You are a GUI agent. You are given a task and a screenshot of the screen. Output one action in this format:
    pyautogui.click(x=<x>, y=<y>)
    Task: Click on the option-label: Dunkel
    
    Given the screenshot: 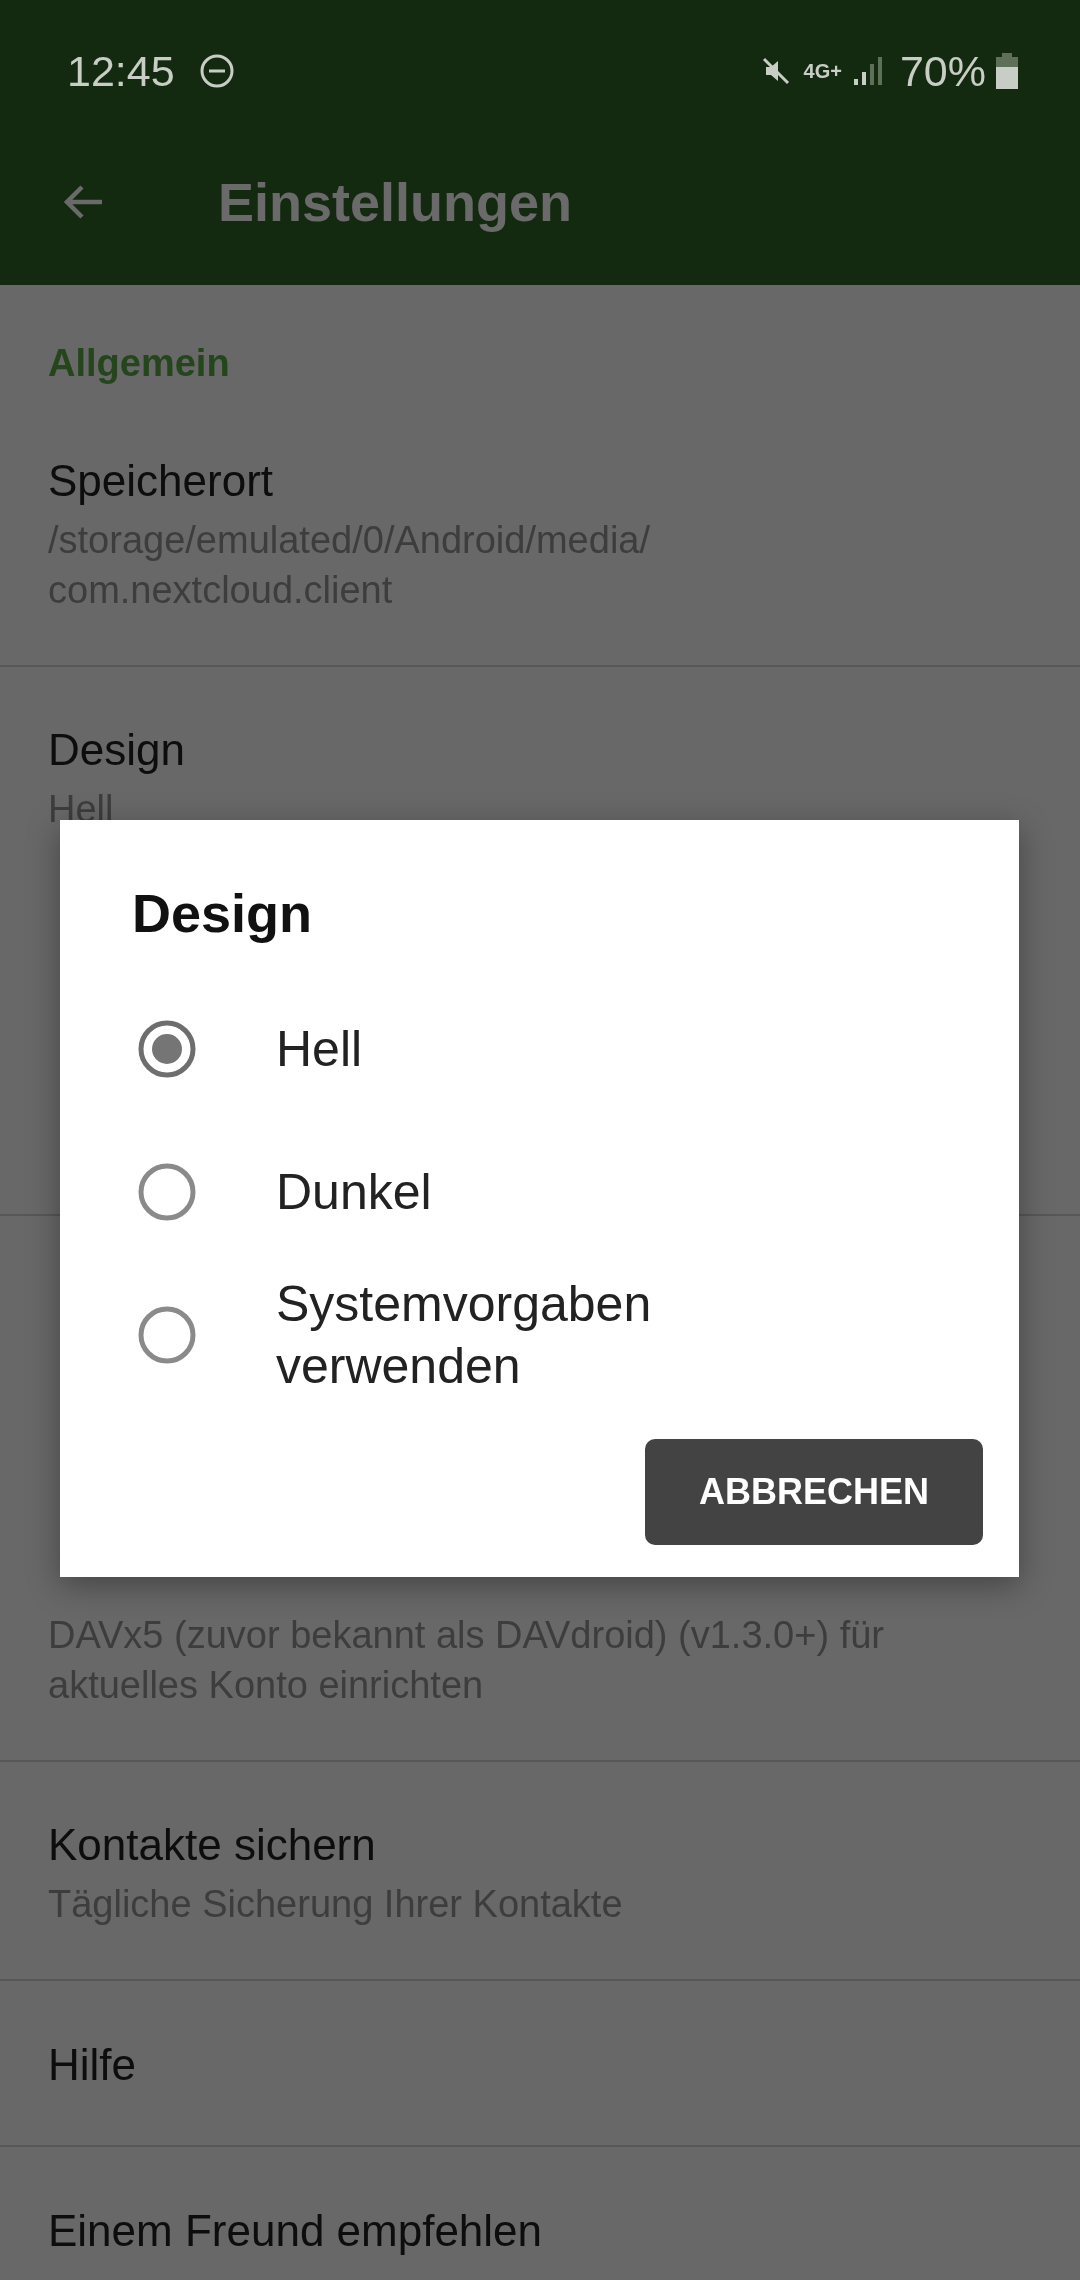 What is the action you would take?
    pyautogui.click(x=354, y=1191)
    